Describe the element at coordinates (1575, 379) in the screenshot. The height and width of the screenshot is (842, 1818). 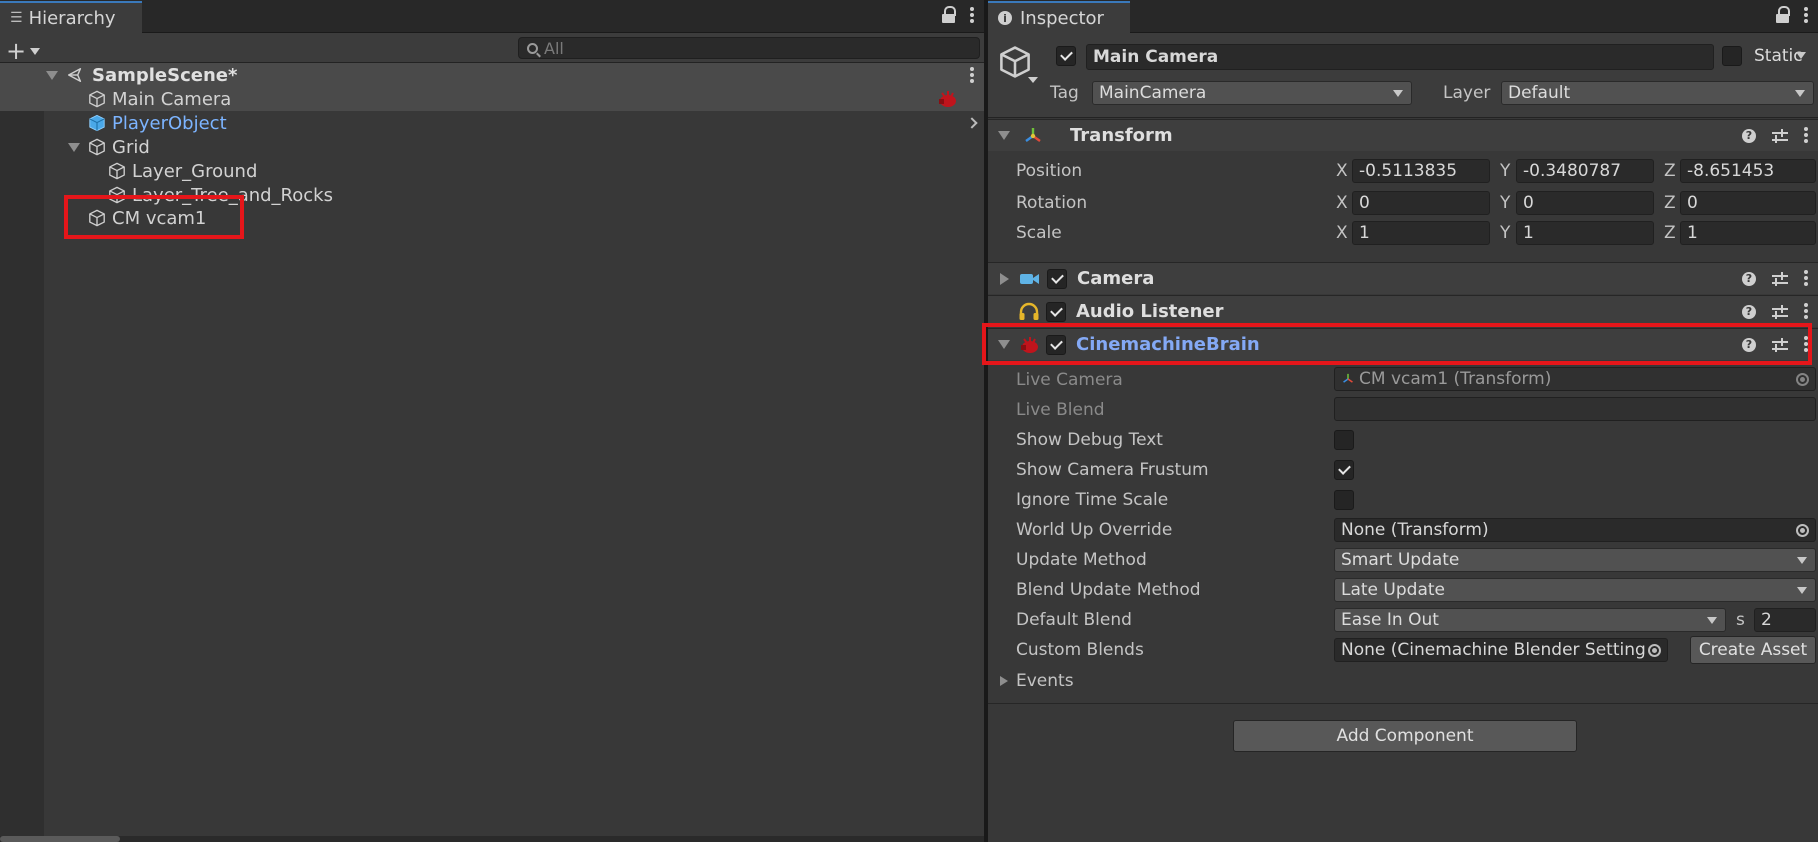
I see `live-camera-field: CM vcam1 (Transform)` at that location.